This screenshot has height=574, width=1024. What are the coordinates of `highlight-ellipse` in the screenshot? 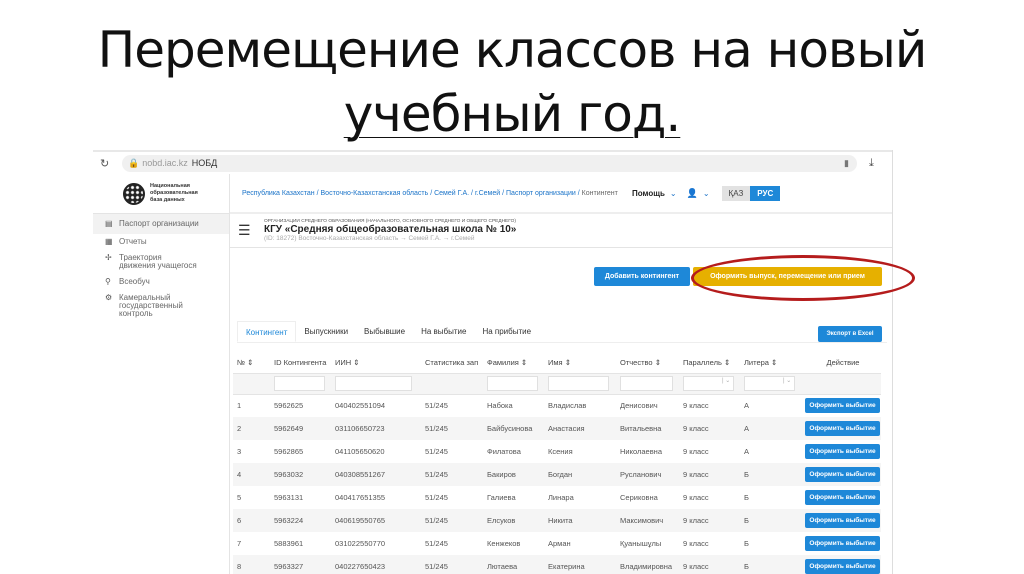 It's located at (803, 278).